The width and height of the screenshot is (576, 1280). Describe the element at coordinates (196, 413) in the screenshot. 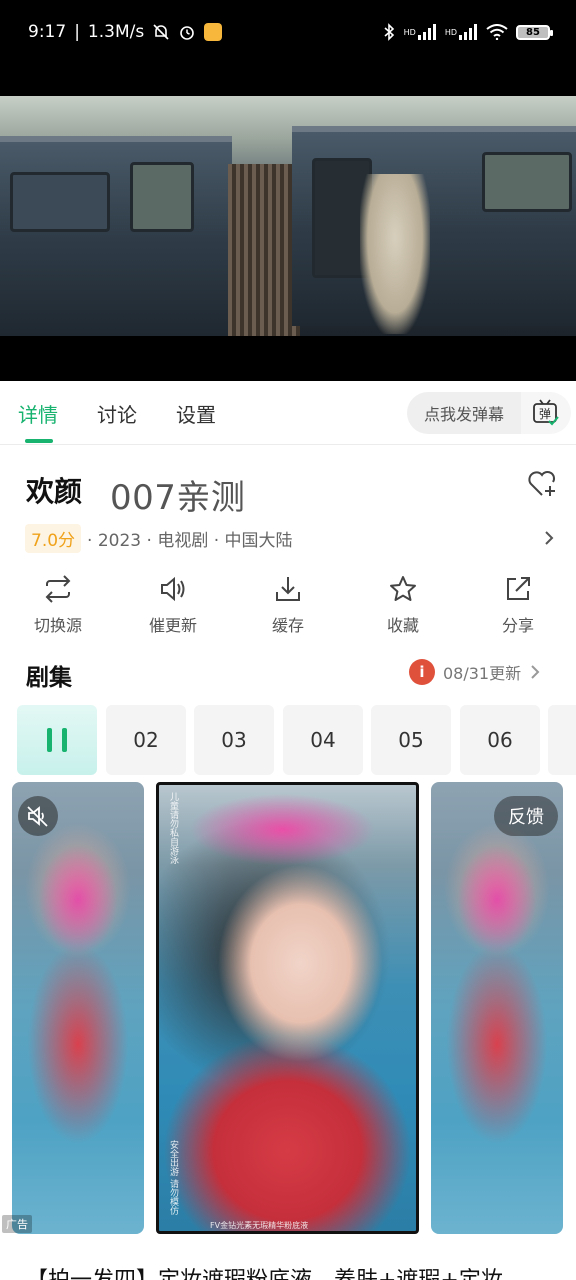

I see `tab-settings: 设置` at that location.